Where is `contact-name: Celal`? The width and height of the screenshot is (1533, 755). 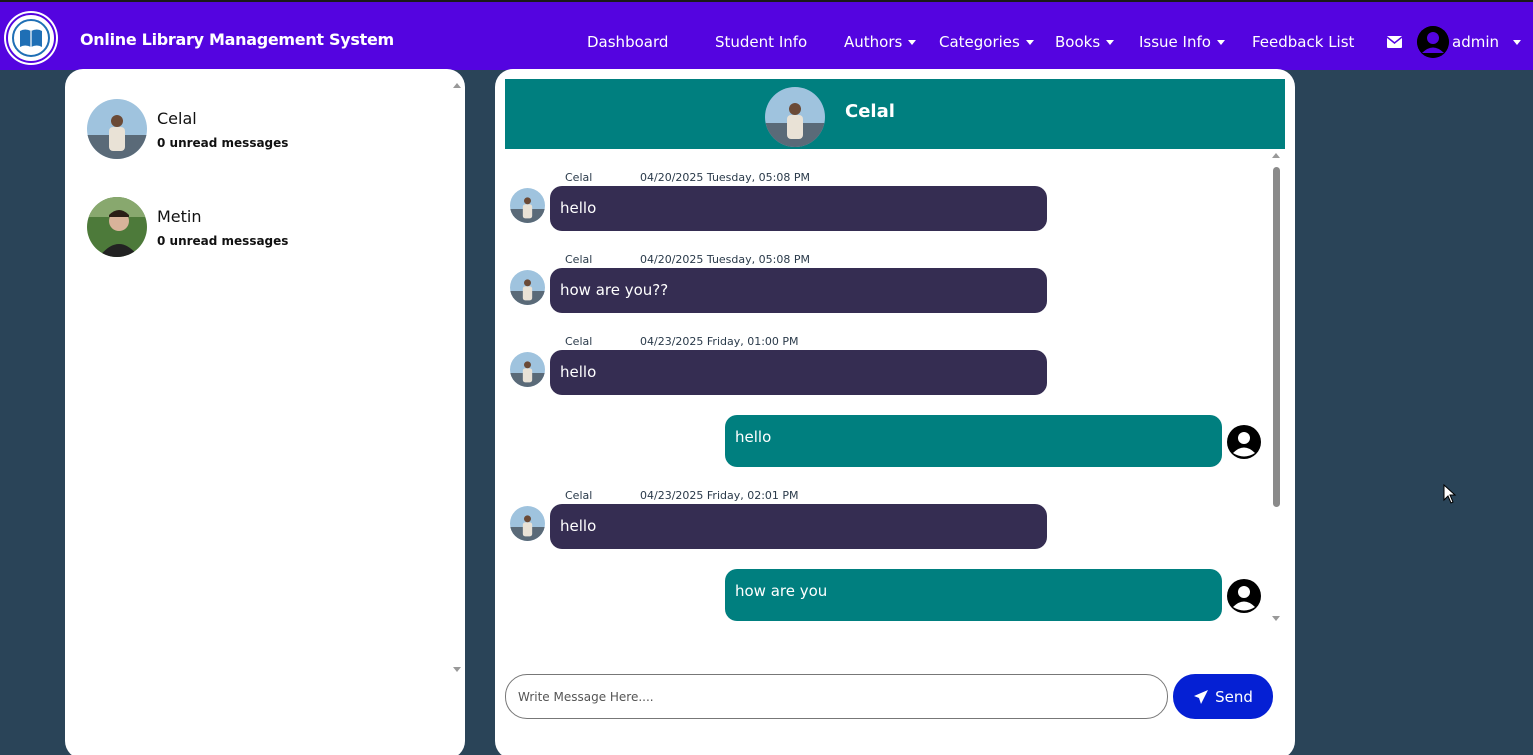
contact-name: Celal is located at coordinates (177, 118).